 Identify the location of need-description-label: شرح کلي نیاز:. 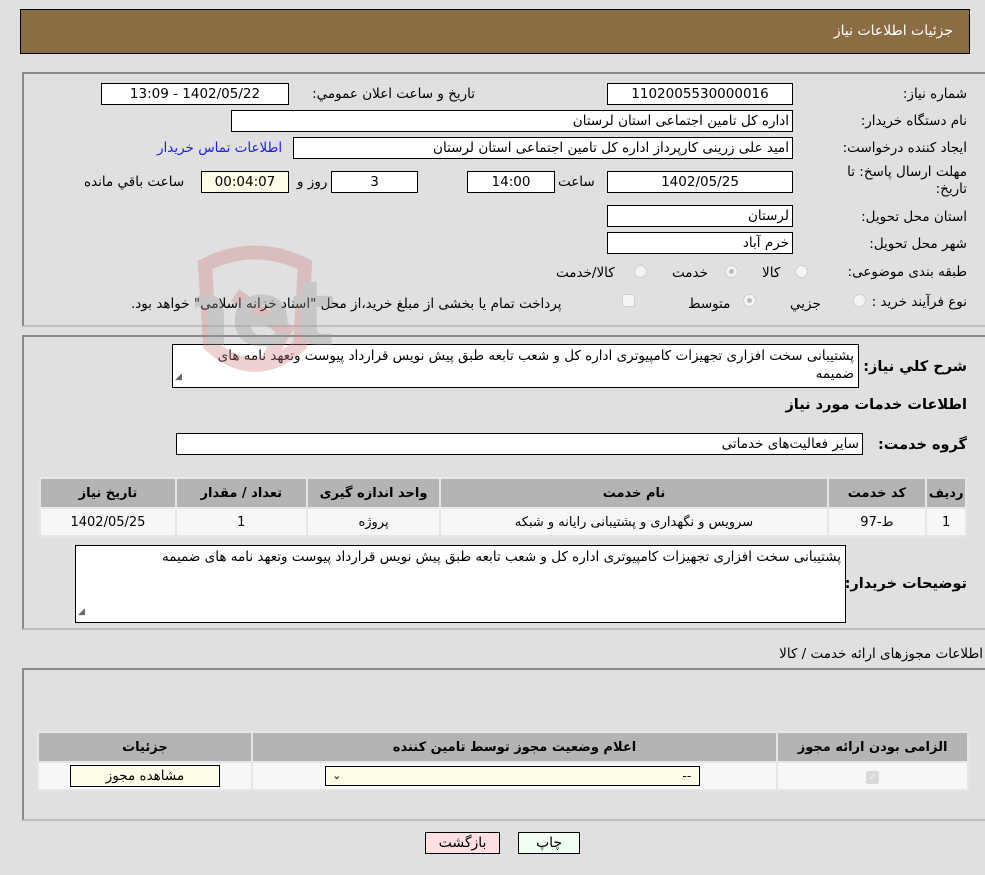
(915, 367).